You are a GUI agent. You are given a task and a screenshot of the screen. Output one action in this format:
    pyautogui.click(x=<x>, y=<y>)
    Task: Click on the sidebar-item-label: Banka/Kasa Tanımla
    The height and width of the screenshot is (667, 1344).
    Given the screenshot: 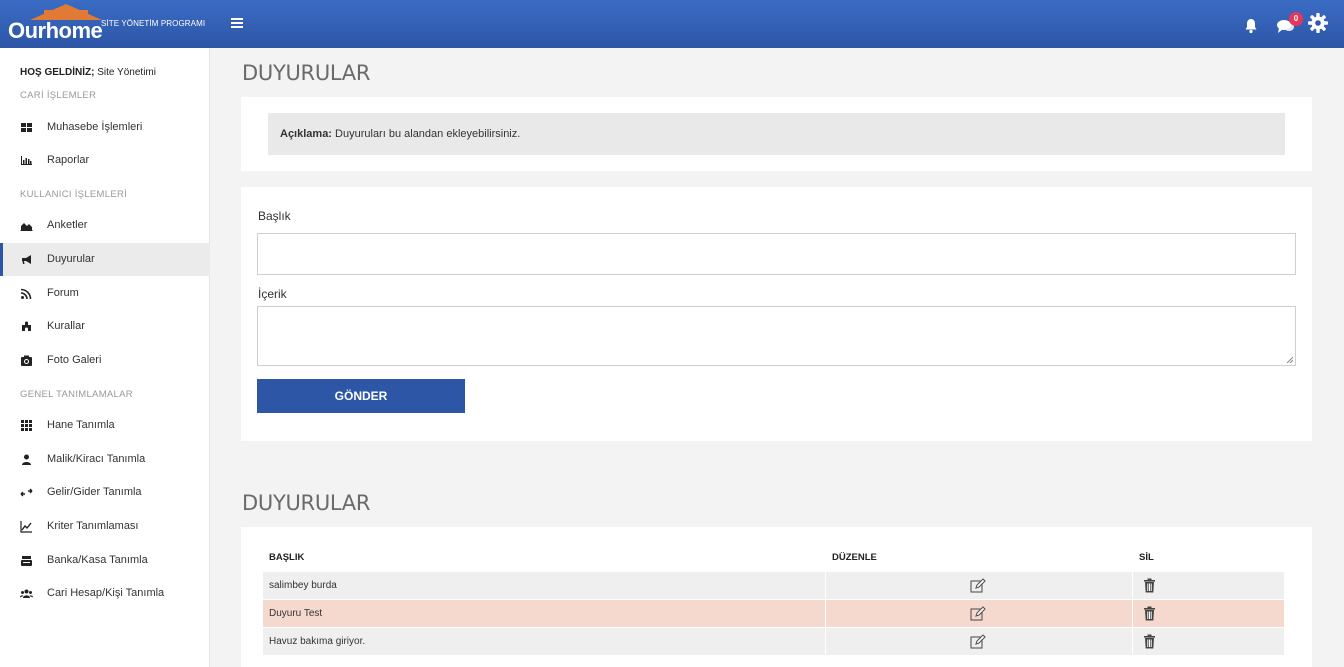 What is the action you would take?
    pyautogui.click(x=97, y=560)
    